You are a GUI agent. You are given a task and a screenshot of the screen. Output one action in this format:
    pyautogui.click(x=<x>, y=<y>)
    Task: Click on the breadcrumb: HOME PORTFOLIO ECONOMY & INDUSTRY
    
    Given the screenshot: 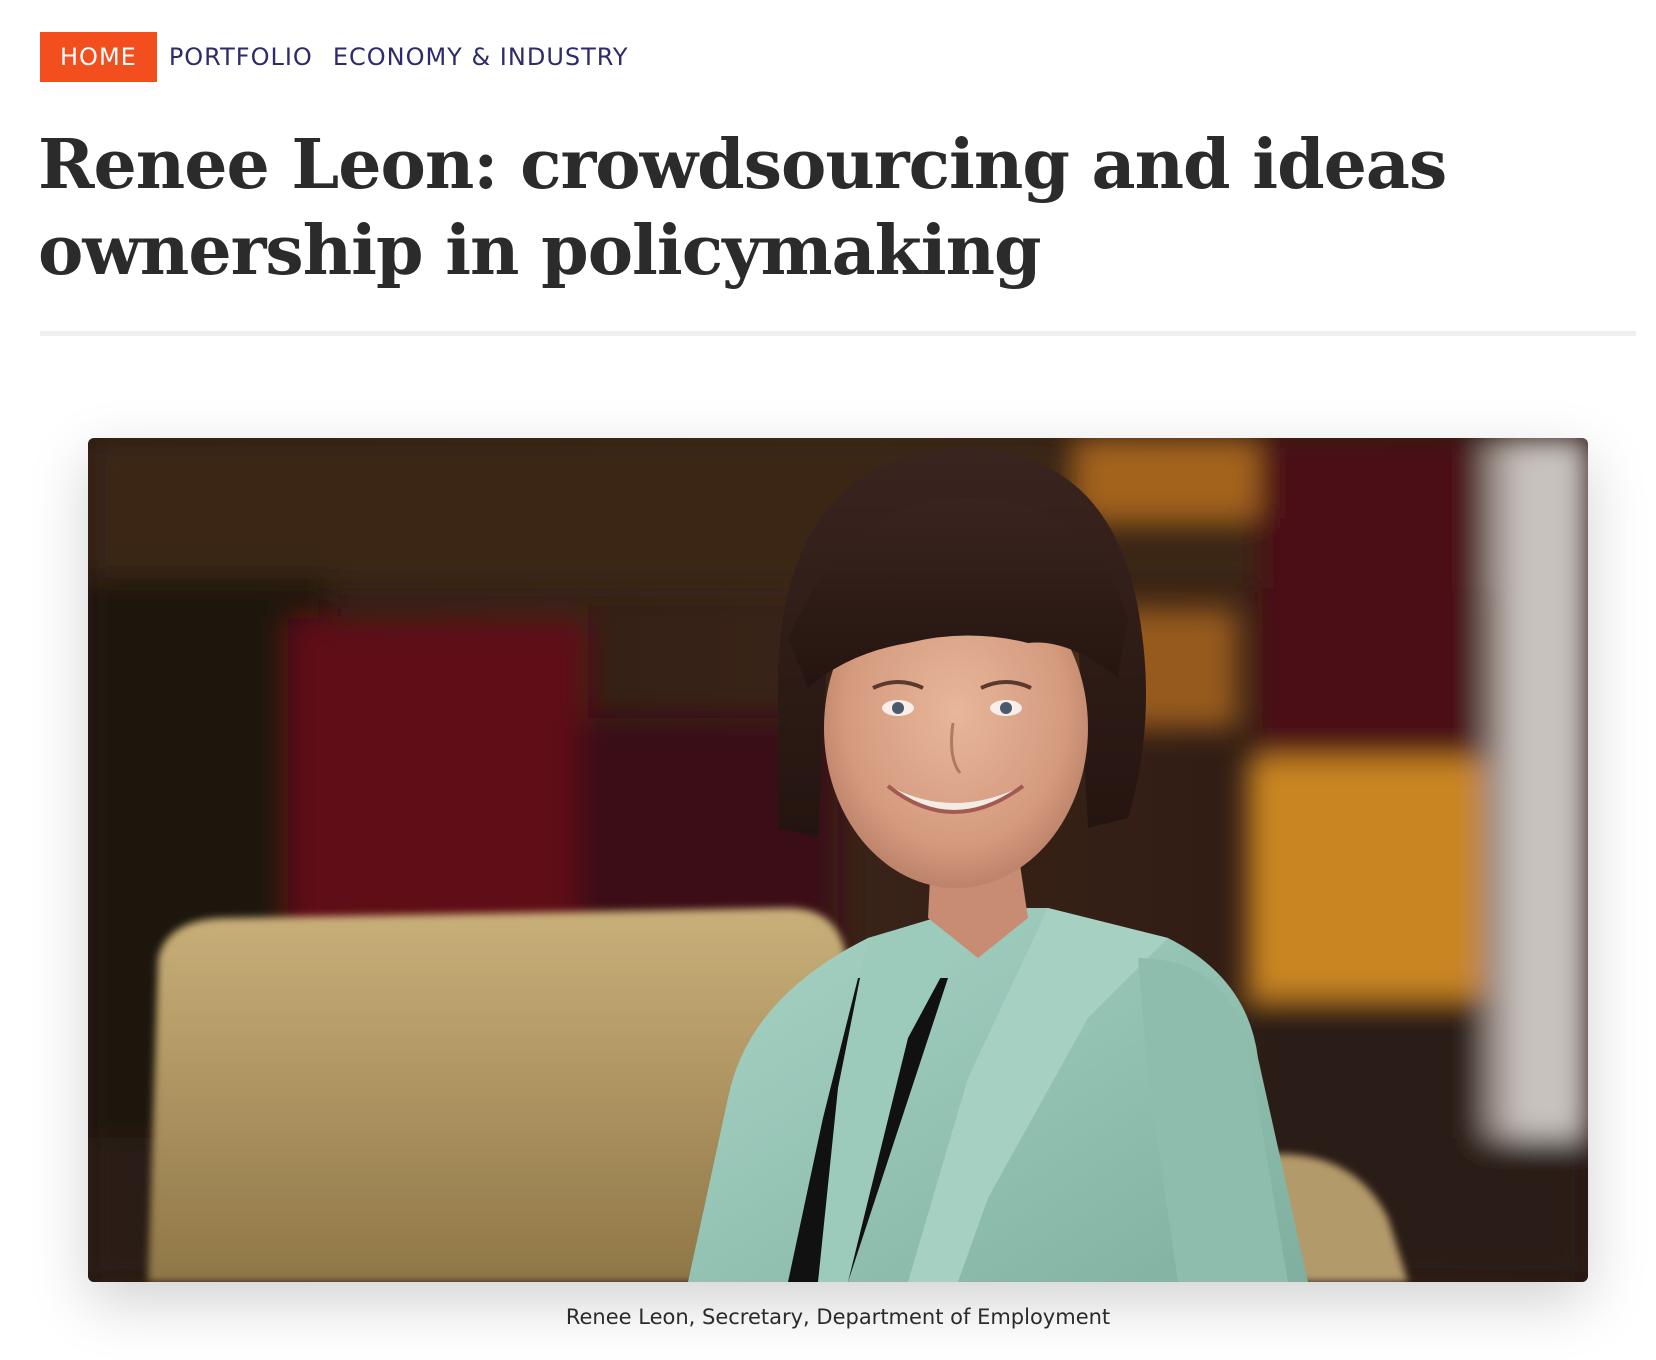 What is the action you would take?
    pyautogui.click(x=344, y=57)
    